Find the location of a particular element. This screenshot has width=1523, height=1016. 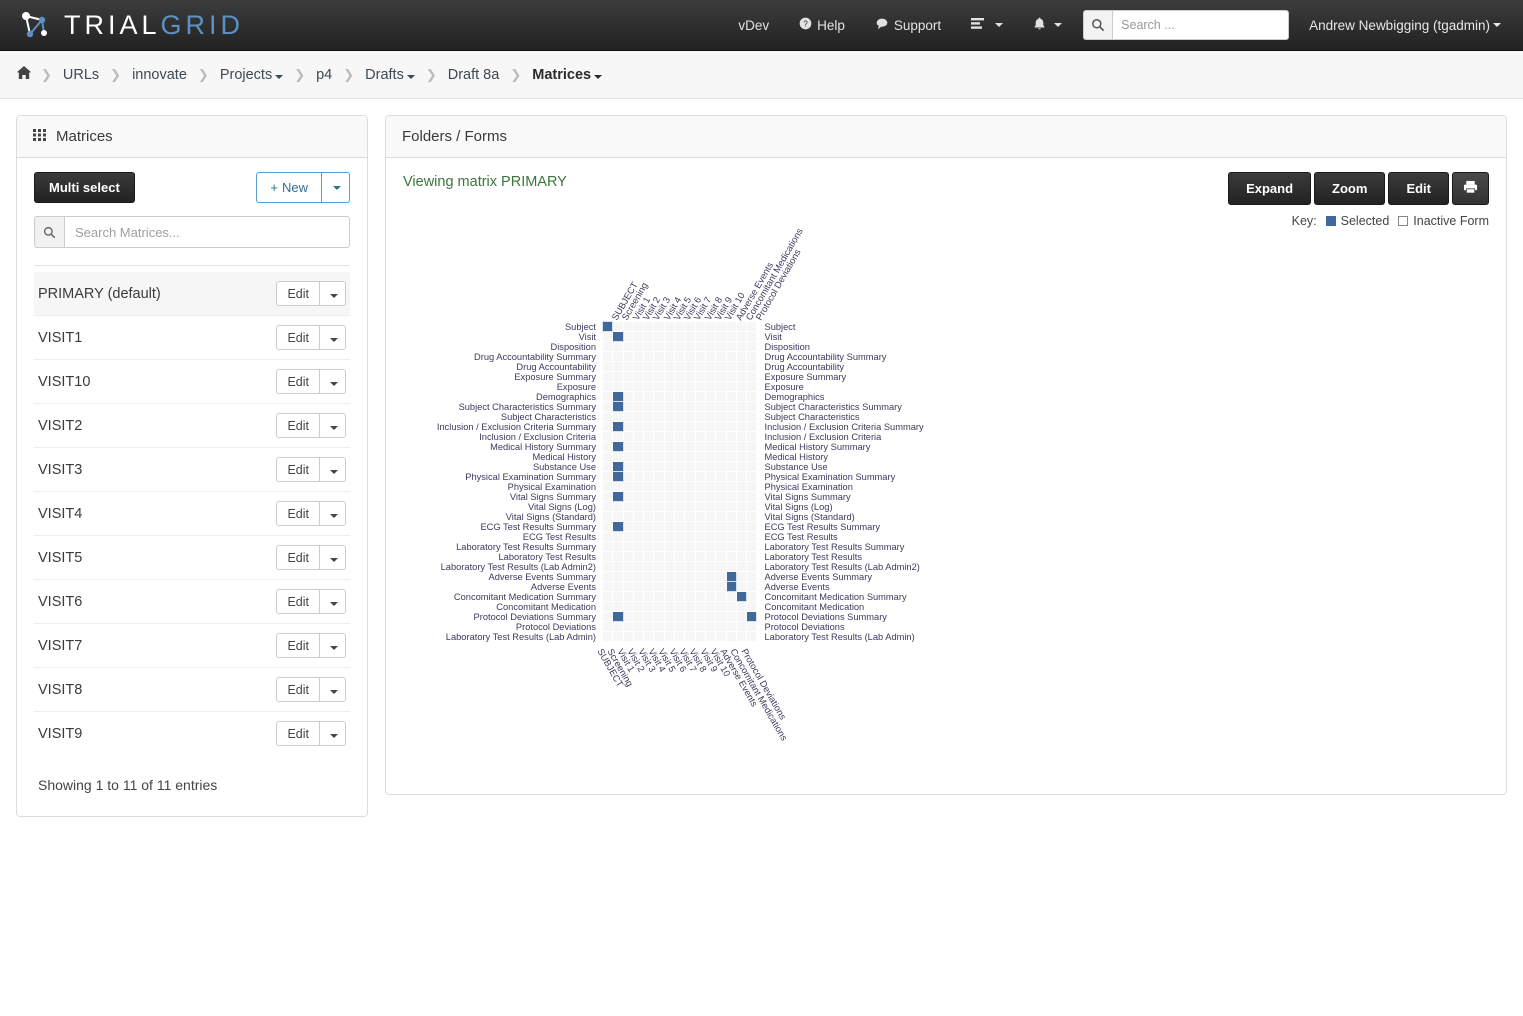

search-input is located at coordinates (1201, 25).